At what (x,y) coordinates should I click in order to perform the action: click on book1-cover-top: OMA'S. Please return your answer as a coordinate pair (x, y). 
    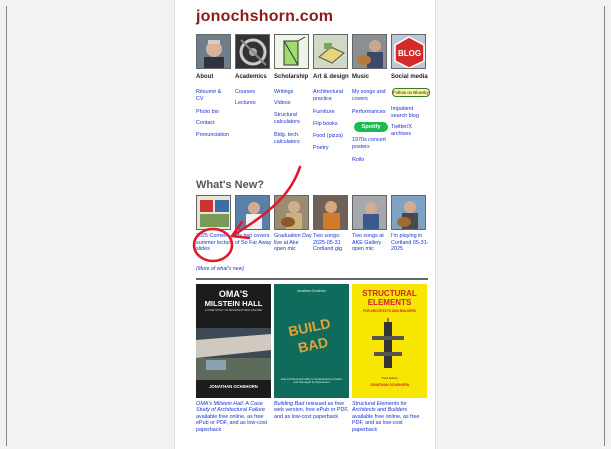
    Looking at the image, I should click on (233, 294).